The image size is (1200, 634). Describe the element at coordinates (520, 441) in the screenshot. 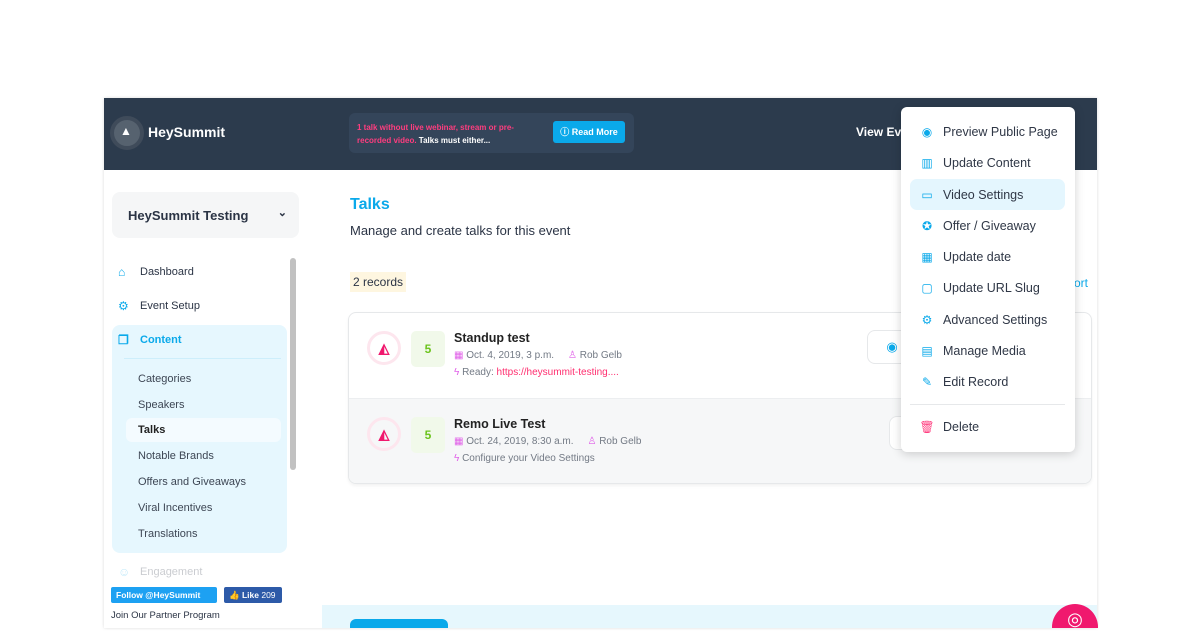

I see `talk-date: Oct. 24, 2019, 8:30 a.m.` at that location.